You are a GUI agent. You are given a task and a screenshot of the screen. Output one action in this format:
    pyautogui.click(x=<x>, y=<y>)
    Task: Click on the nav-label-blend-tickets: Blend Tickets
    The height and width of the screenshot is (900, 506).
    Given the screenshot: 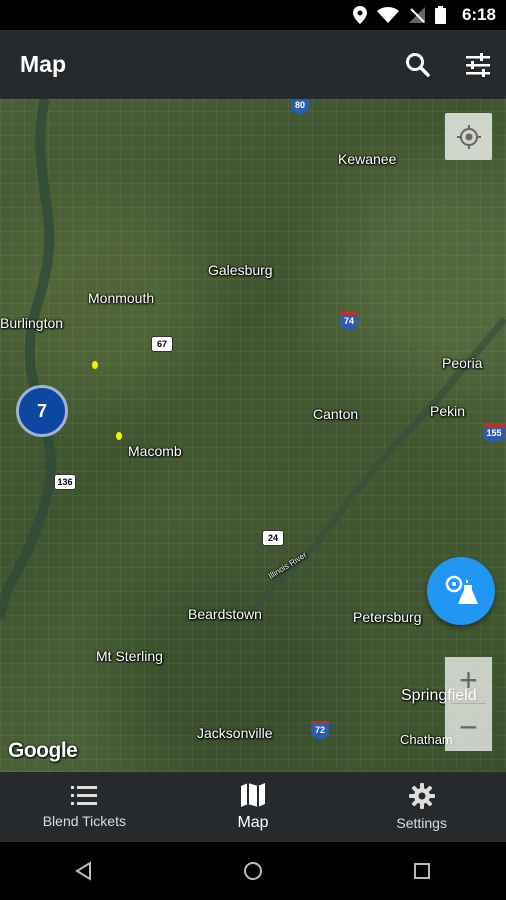 What is the action you would take?
    pyautogui.click(x=84, y=821)
    